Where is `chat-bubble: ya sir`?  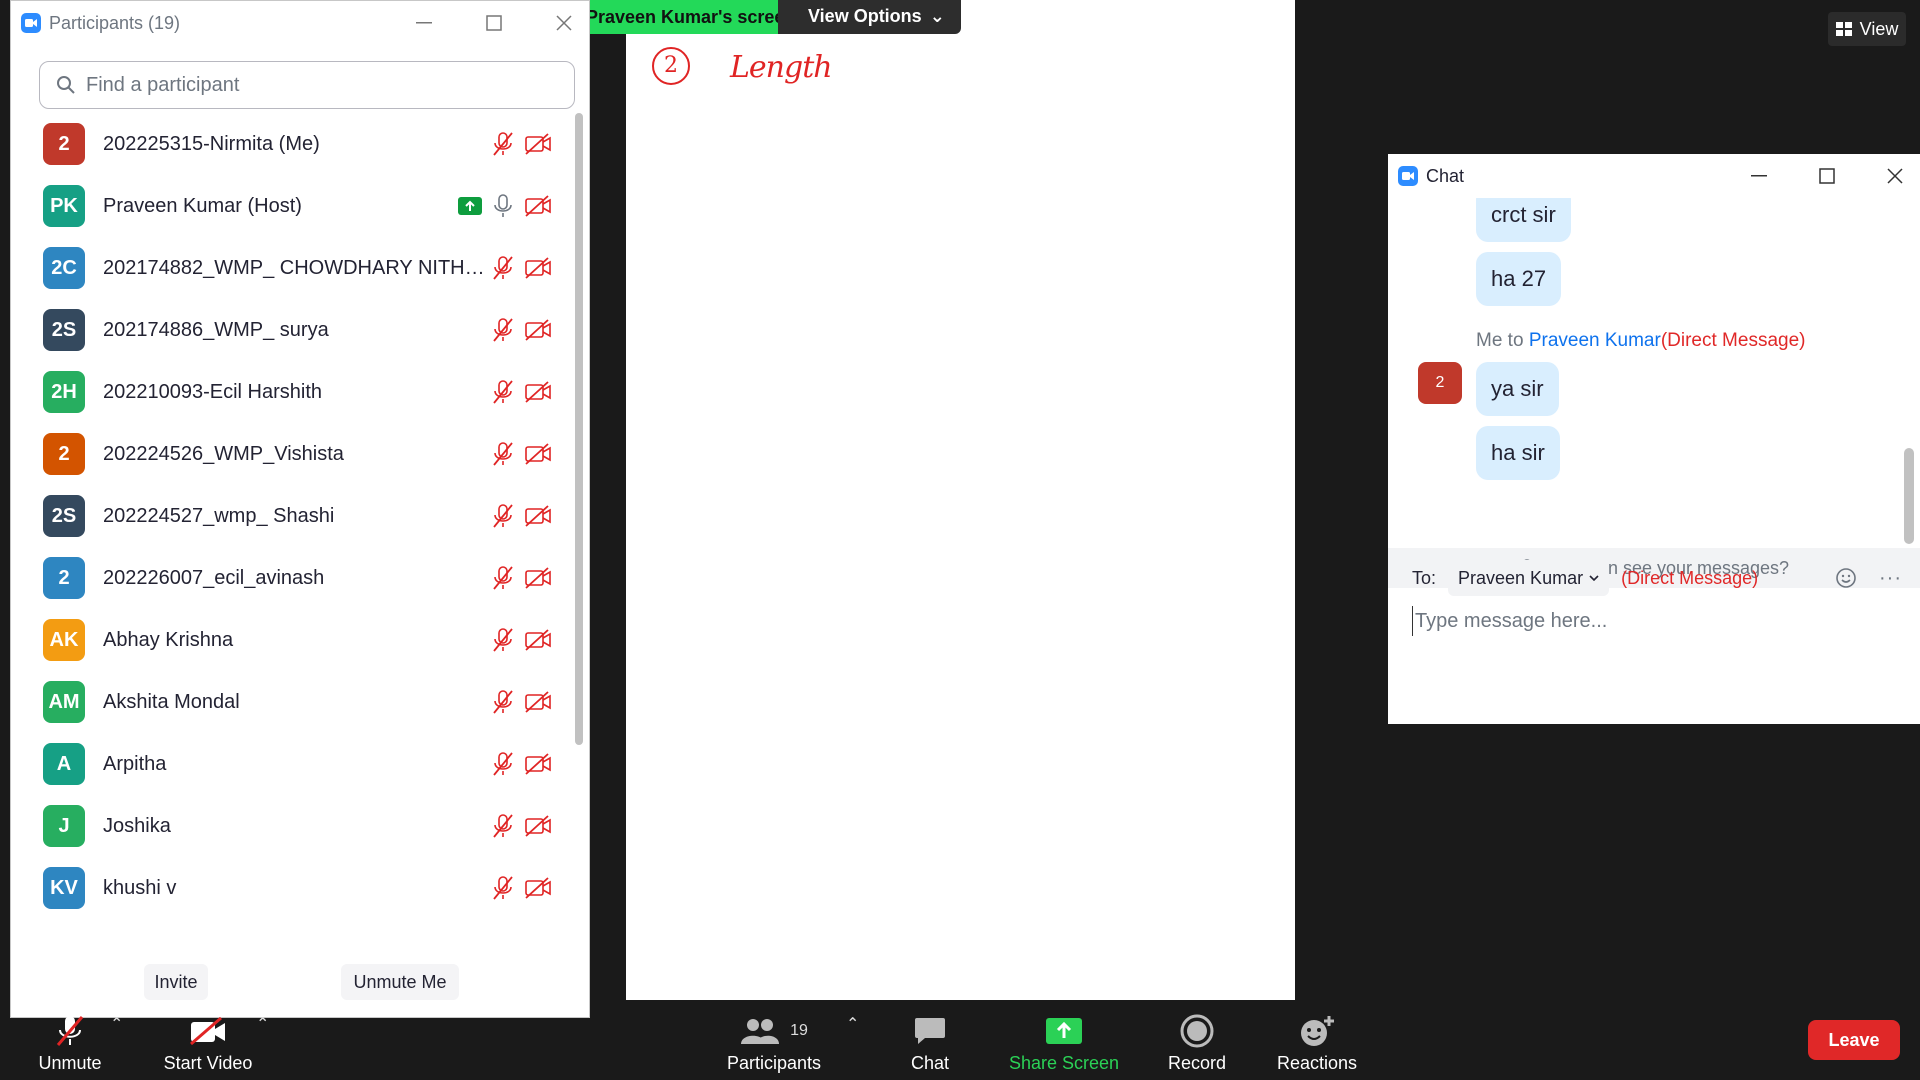 chat-bubble: ya sir is located at coordinates (1517, 389).